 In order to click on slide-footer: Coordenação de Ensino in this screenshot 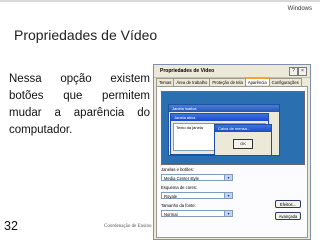, I will do `click(128, 226)`.